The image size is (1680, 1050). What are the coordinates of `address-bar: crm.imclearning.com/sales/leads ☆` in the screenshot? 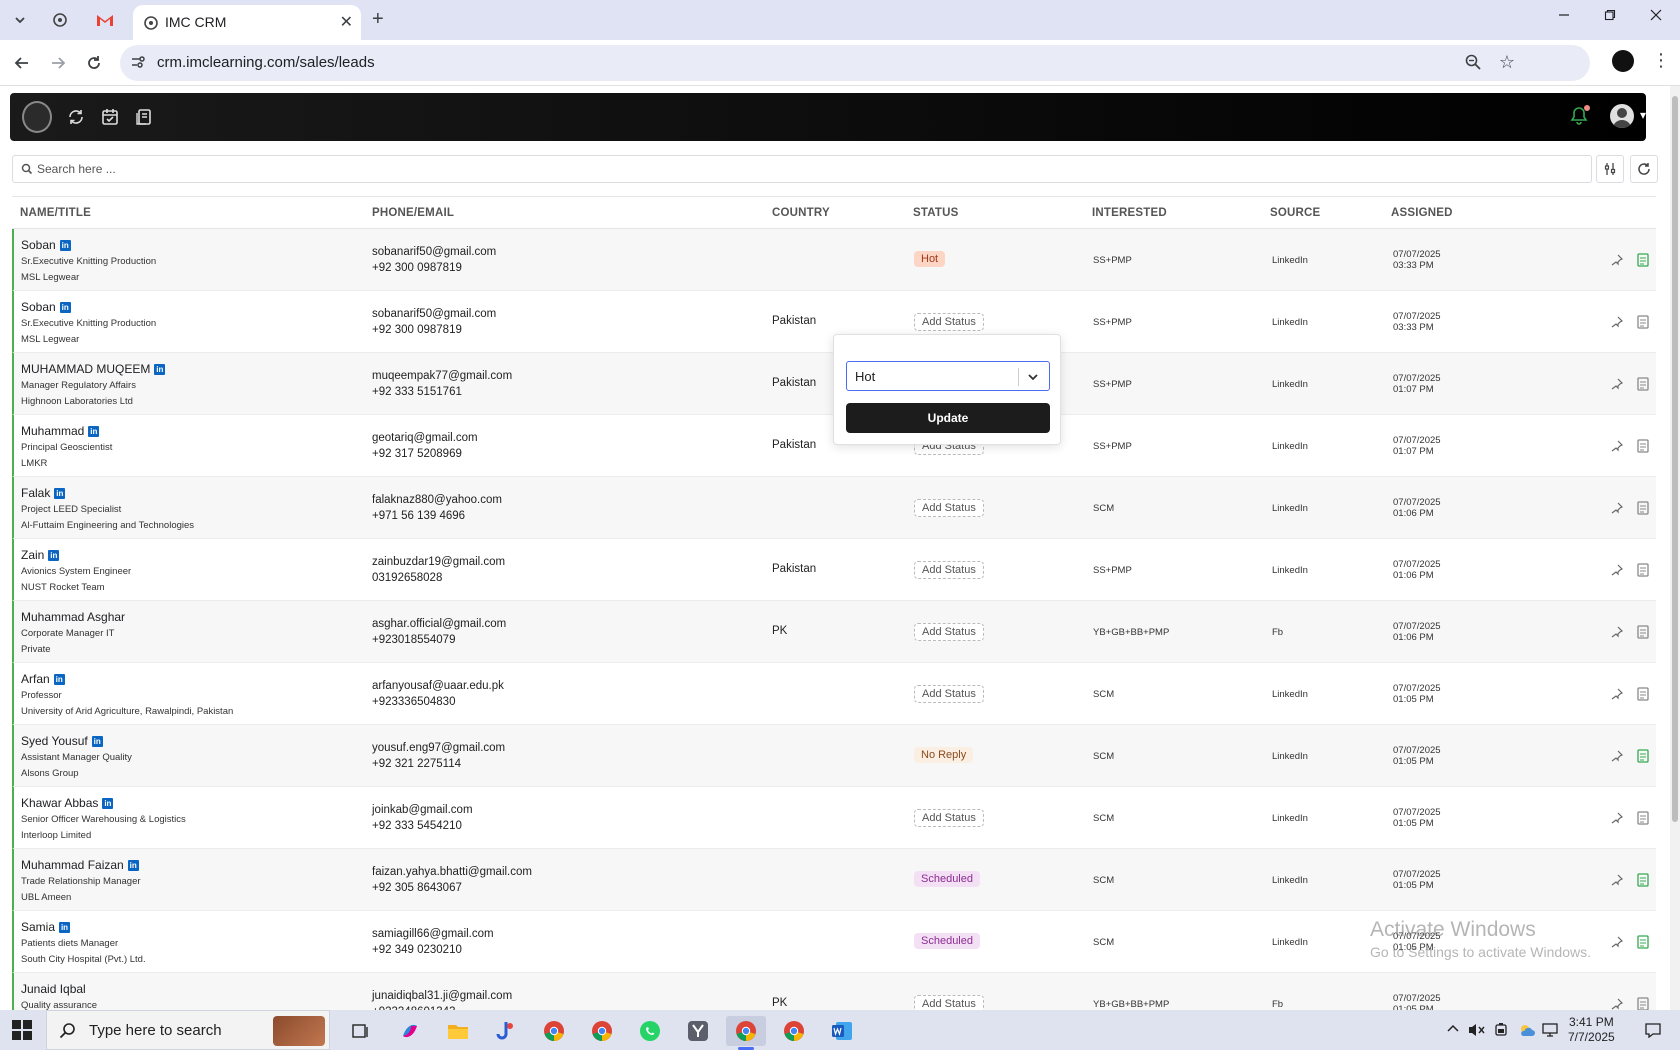 It's located at (855, 63).